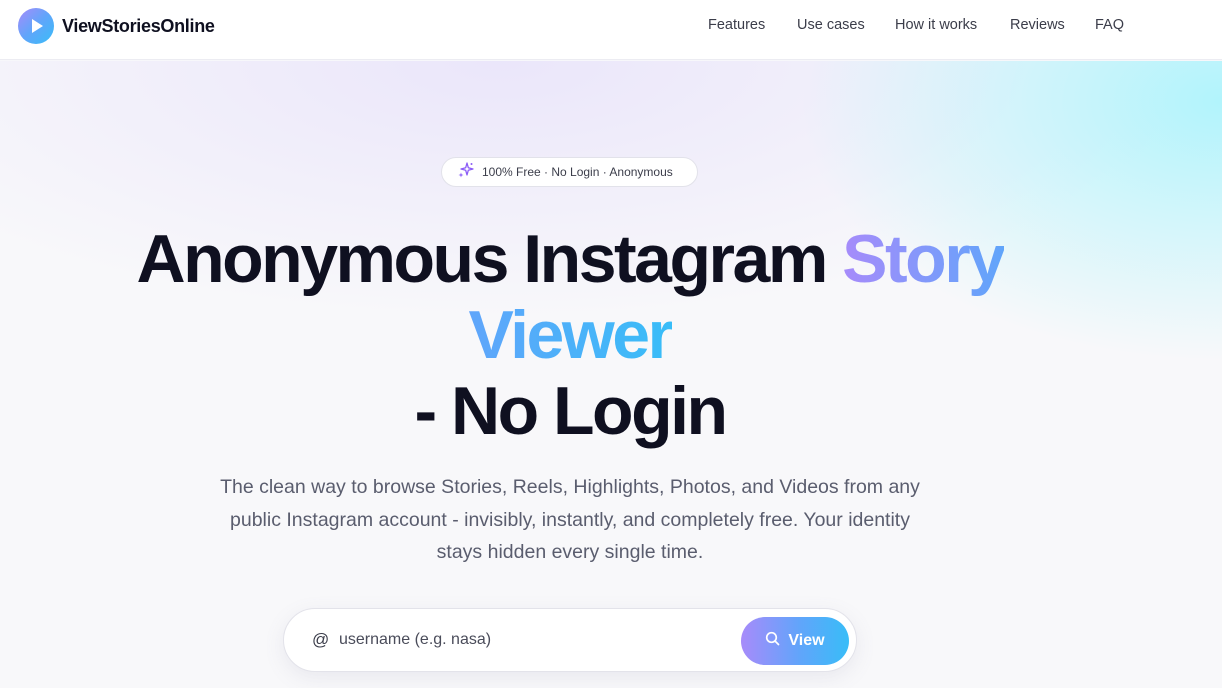  I want to click on nav-item-how-it-works: How it works, so click(936, 25).